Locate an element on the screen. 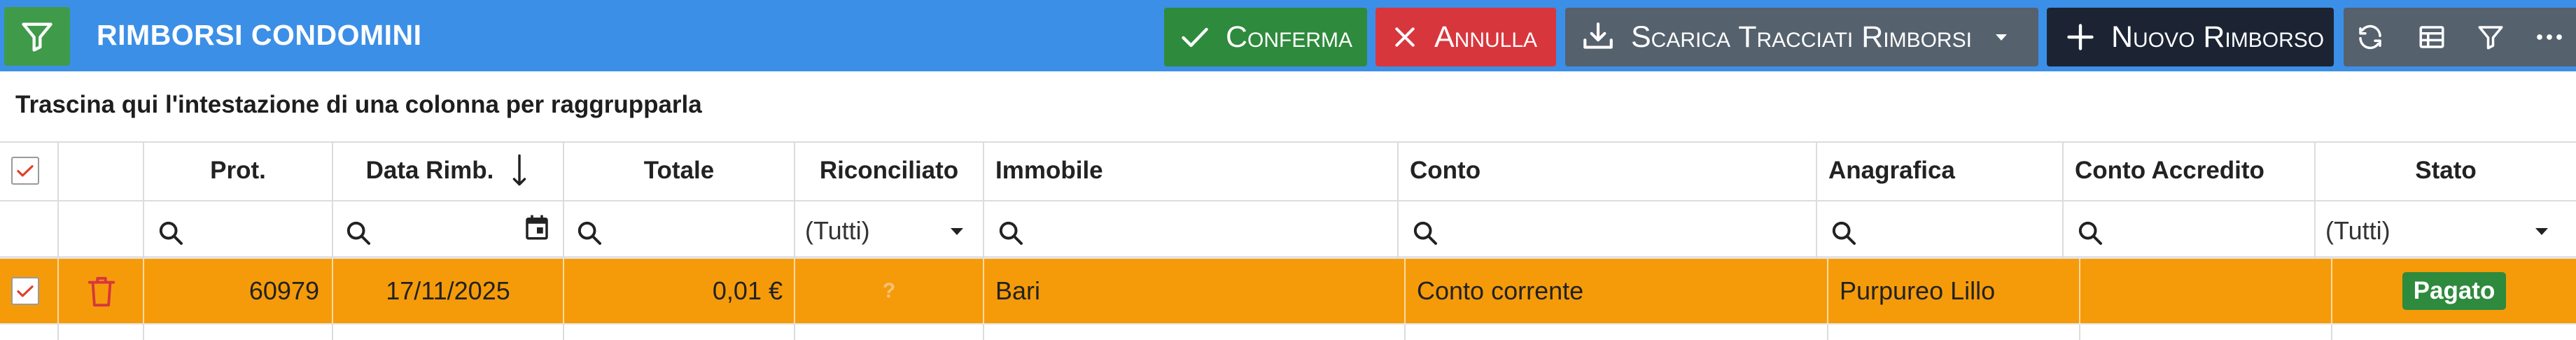 Image resolution: width=2576 pixels, height=340 pixels. more-icon is located at coordinates (2549, 37).